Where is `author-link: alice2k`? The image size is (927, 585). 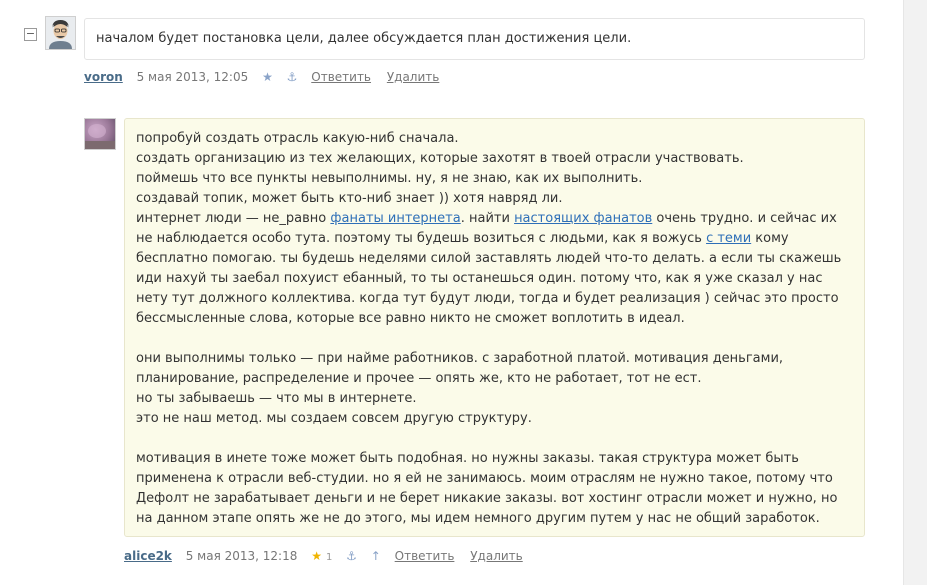
author-link: alice2k is located at coordinates (148, 556).